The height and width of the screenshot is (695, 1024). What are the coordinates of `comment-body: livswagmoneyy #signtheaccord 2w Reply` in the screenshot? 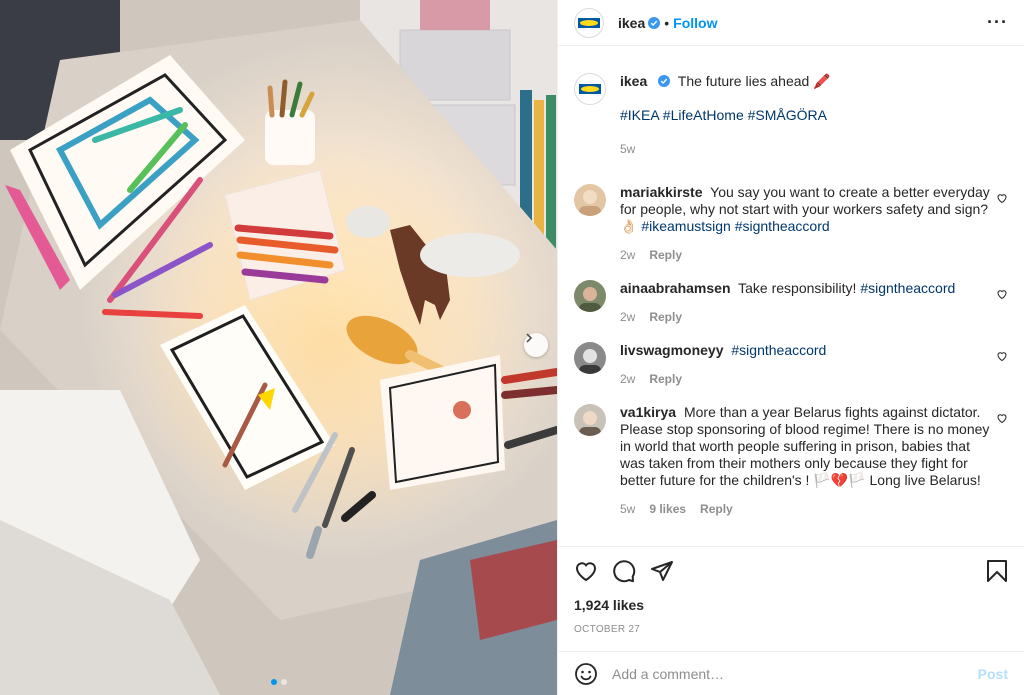 It's located at (805, 365).